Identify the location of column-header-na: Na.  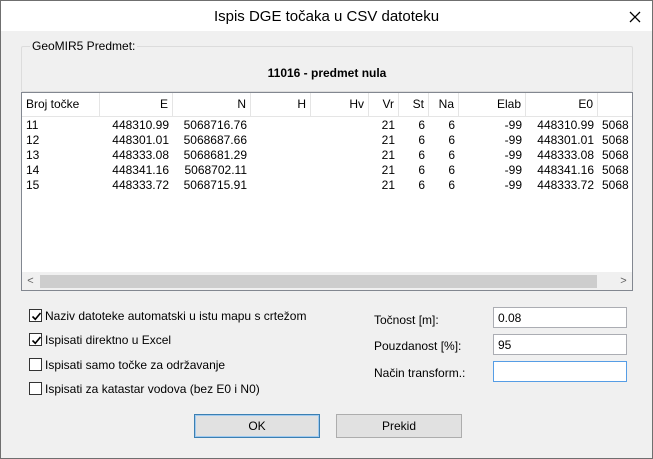
(444, 104).